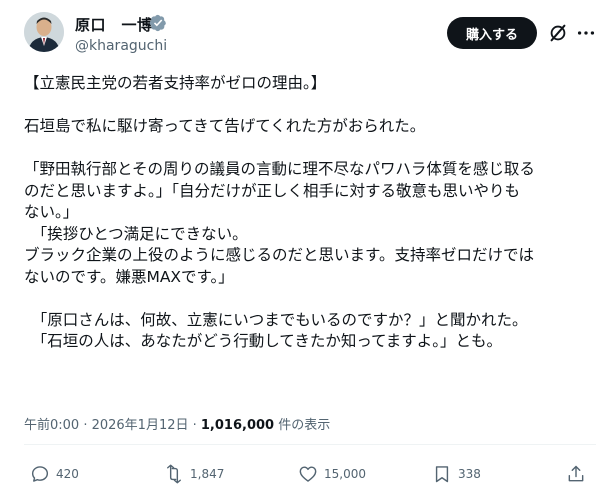 This screenshot has width=612, height=493. What do you see at coordinates (174, 474) in the screenshot?
I see `repost-icon` at bounding box center [174, 474].